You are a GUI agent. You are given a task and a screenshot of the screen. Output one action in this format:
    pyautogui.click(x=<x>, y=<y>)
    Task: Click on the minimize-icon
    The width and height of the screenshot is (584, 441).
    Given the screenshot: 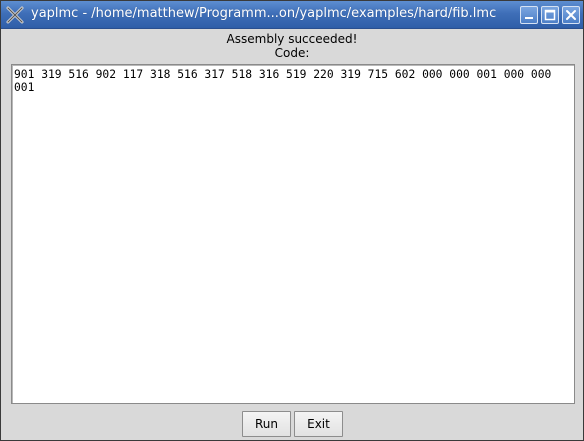 What is the action you would take?
    pyautogui.click(x=529, y=18)
    